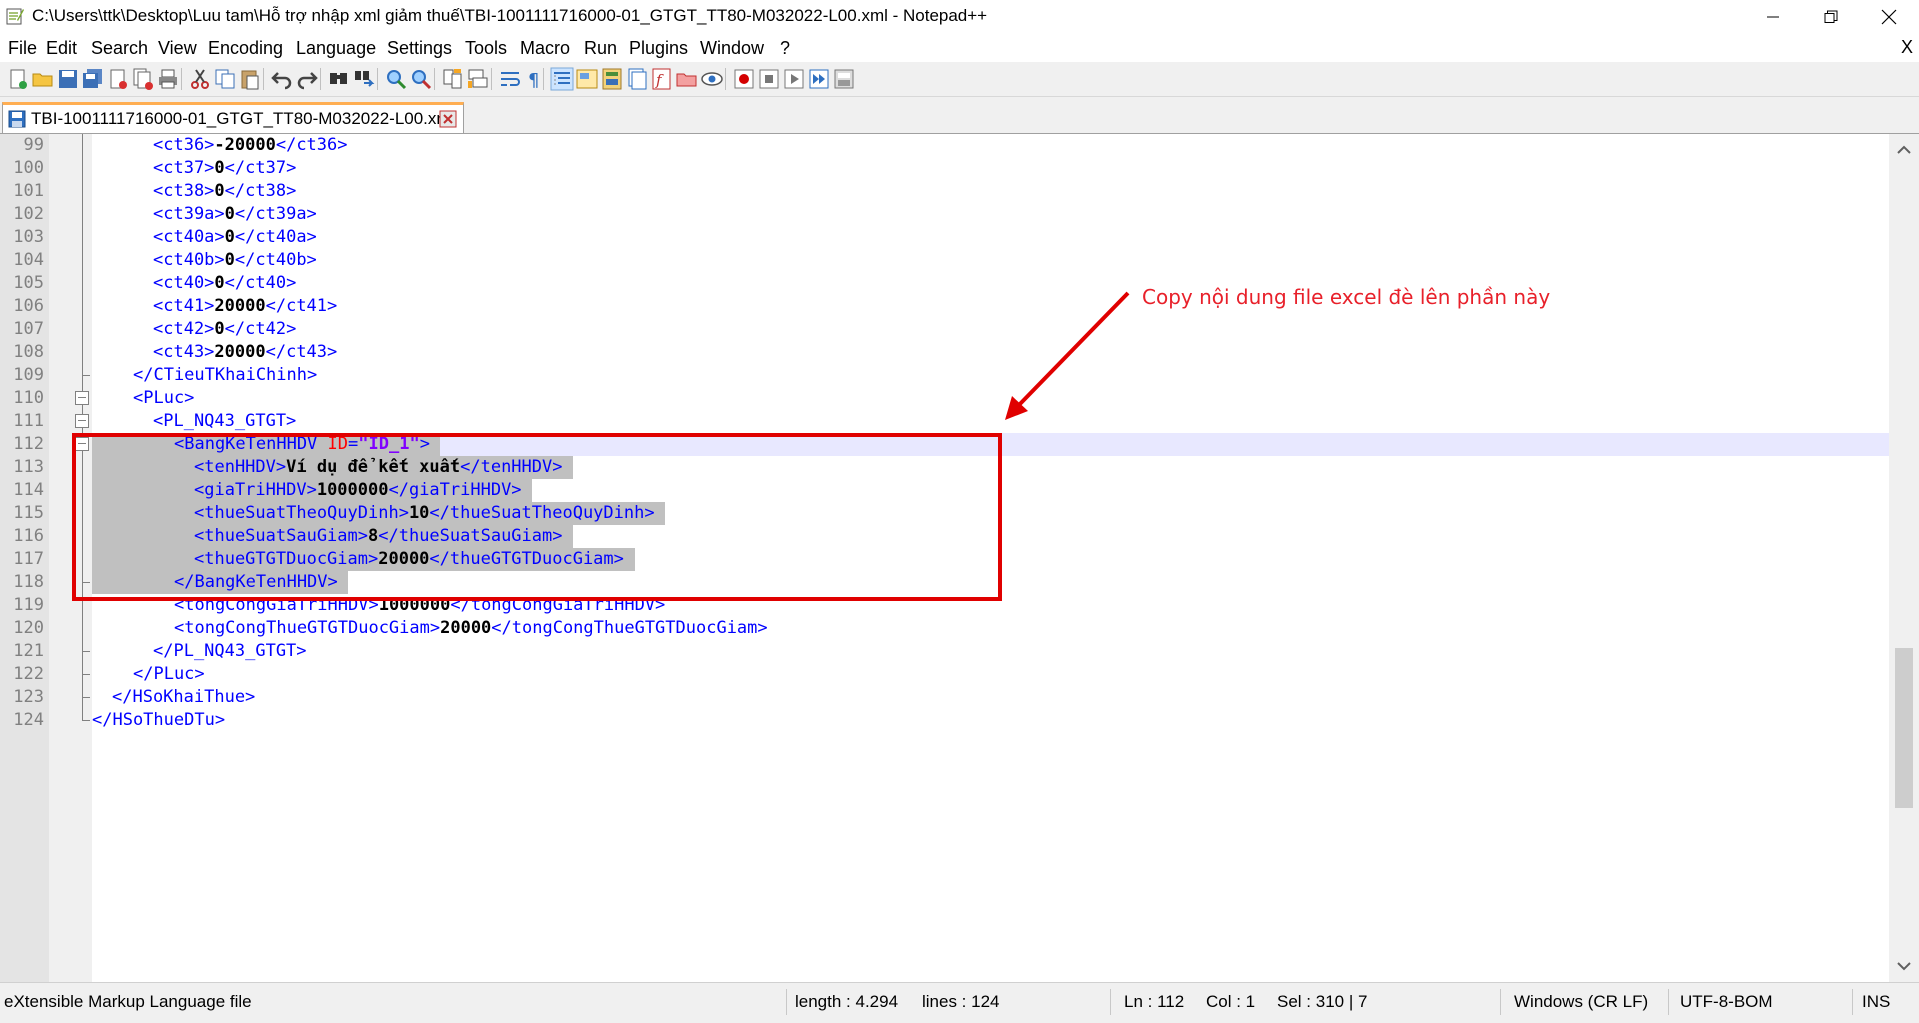  I want to click on find-icon, so click(338, 78).